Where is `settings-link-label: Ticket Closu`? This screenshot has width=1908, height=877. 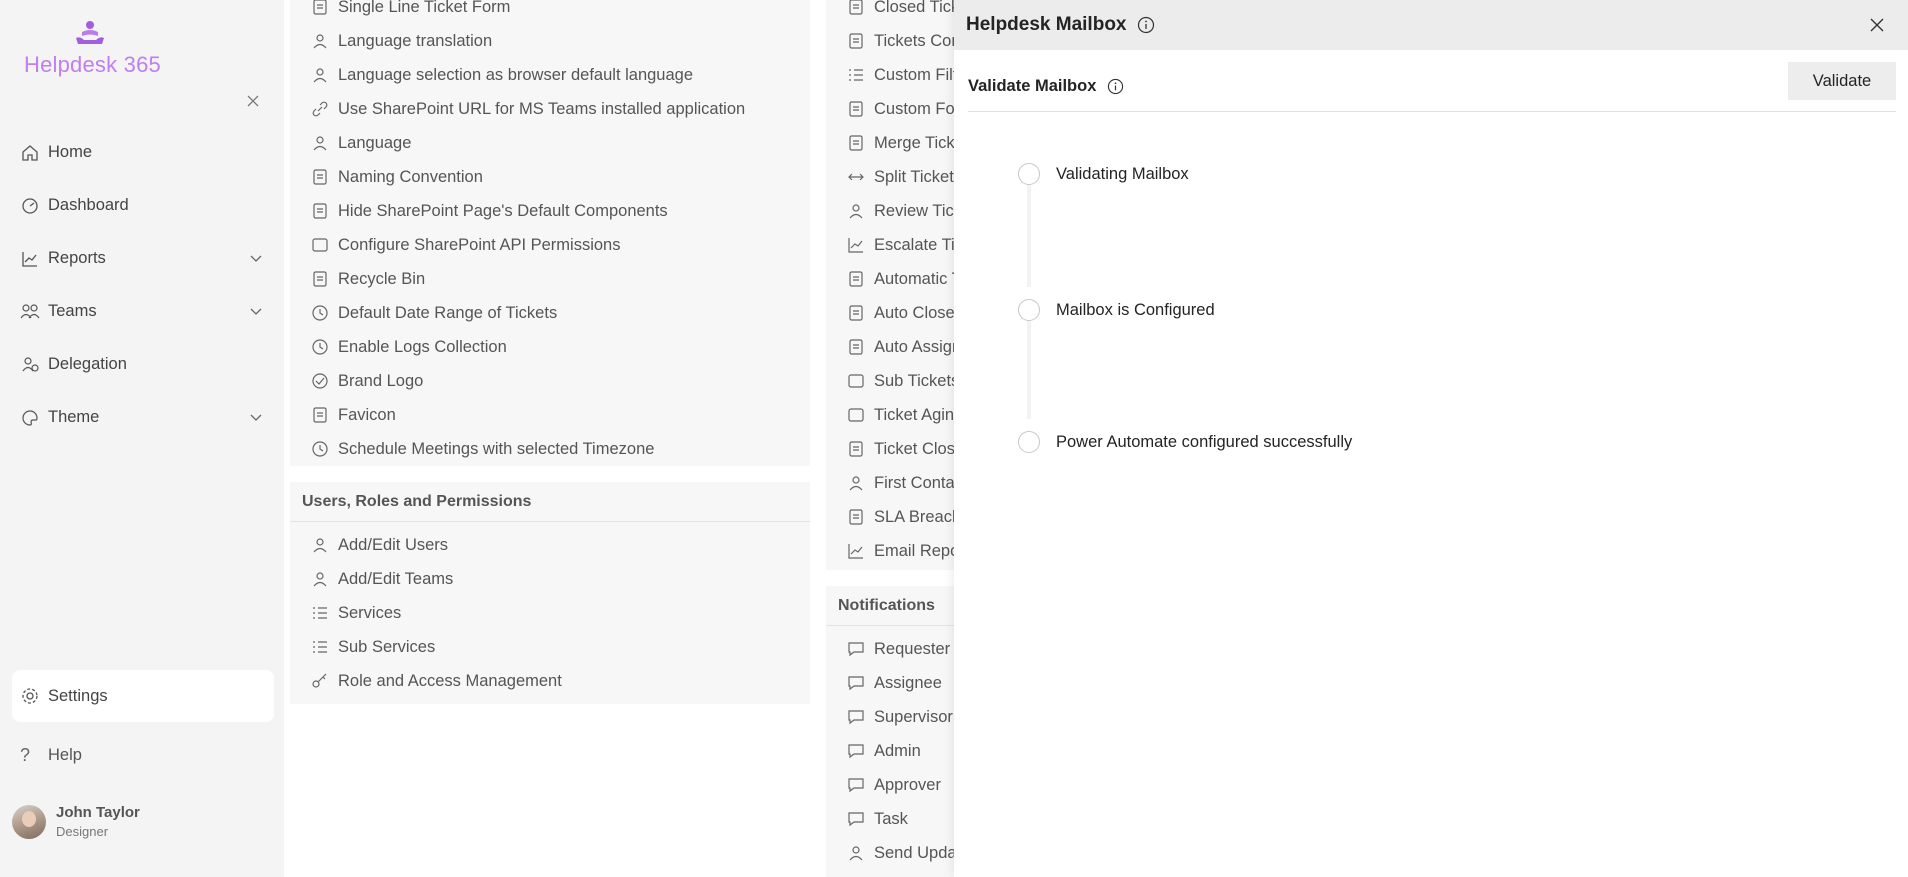
settings-link-label: Ticket Closu is located at coordinates (919, 448).